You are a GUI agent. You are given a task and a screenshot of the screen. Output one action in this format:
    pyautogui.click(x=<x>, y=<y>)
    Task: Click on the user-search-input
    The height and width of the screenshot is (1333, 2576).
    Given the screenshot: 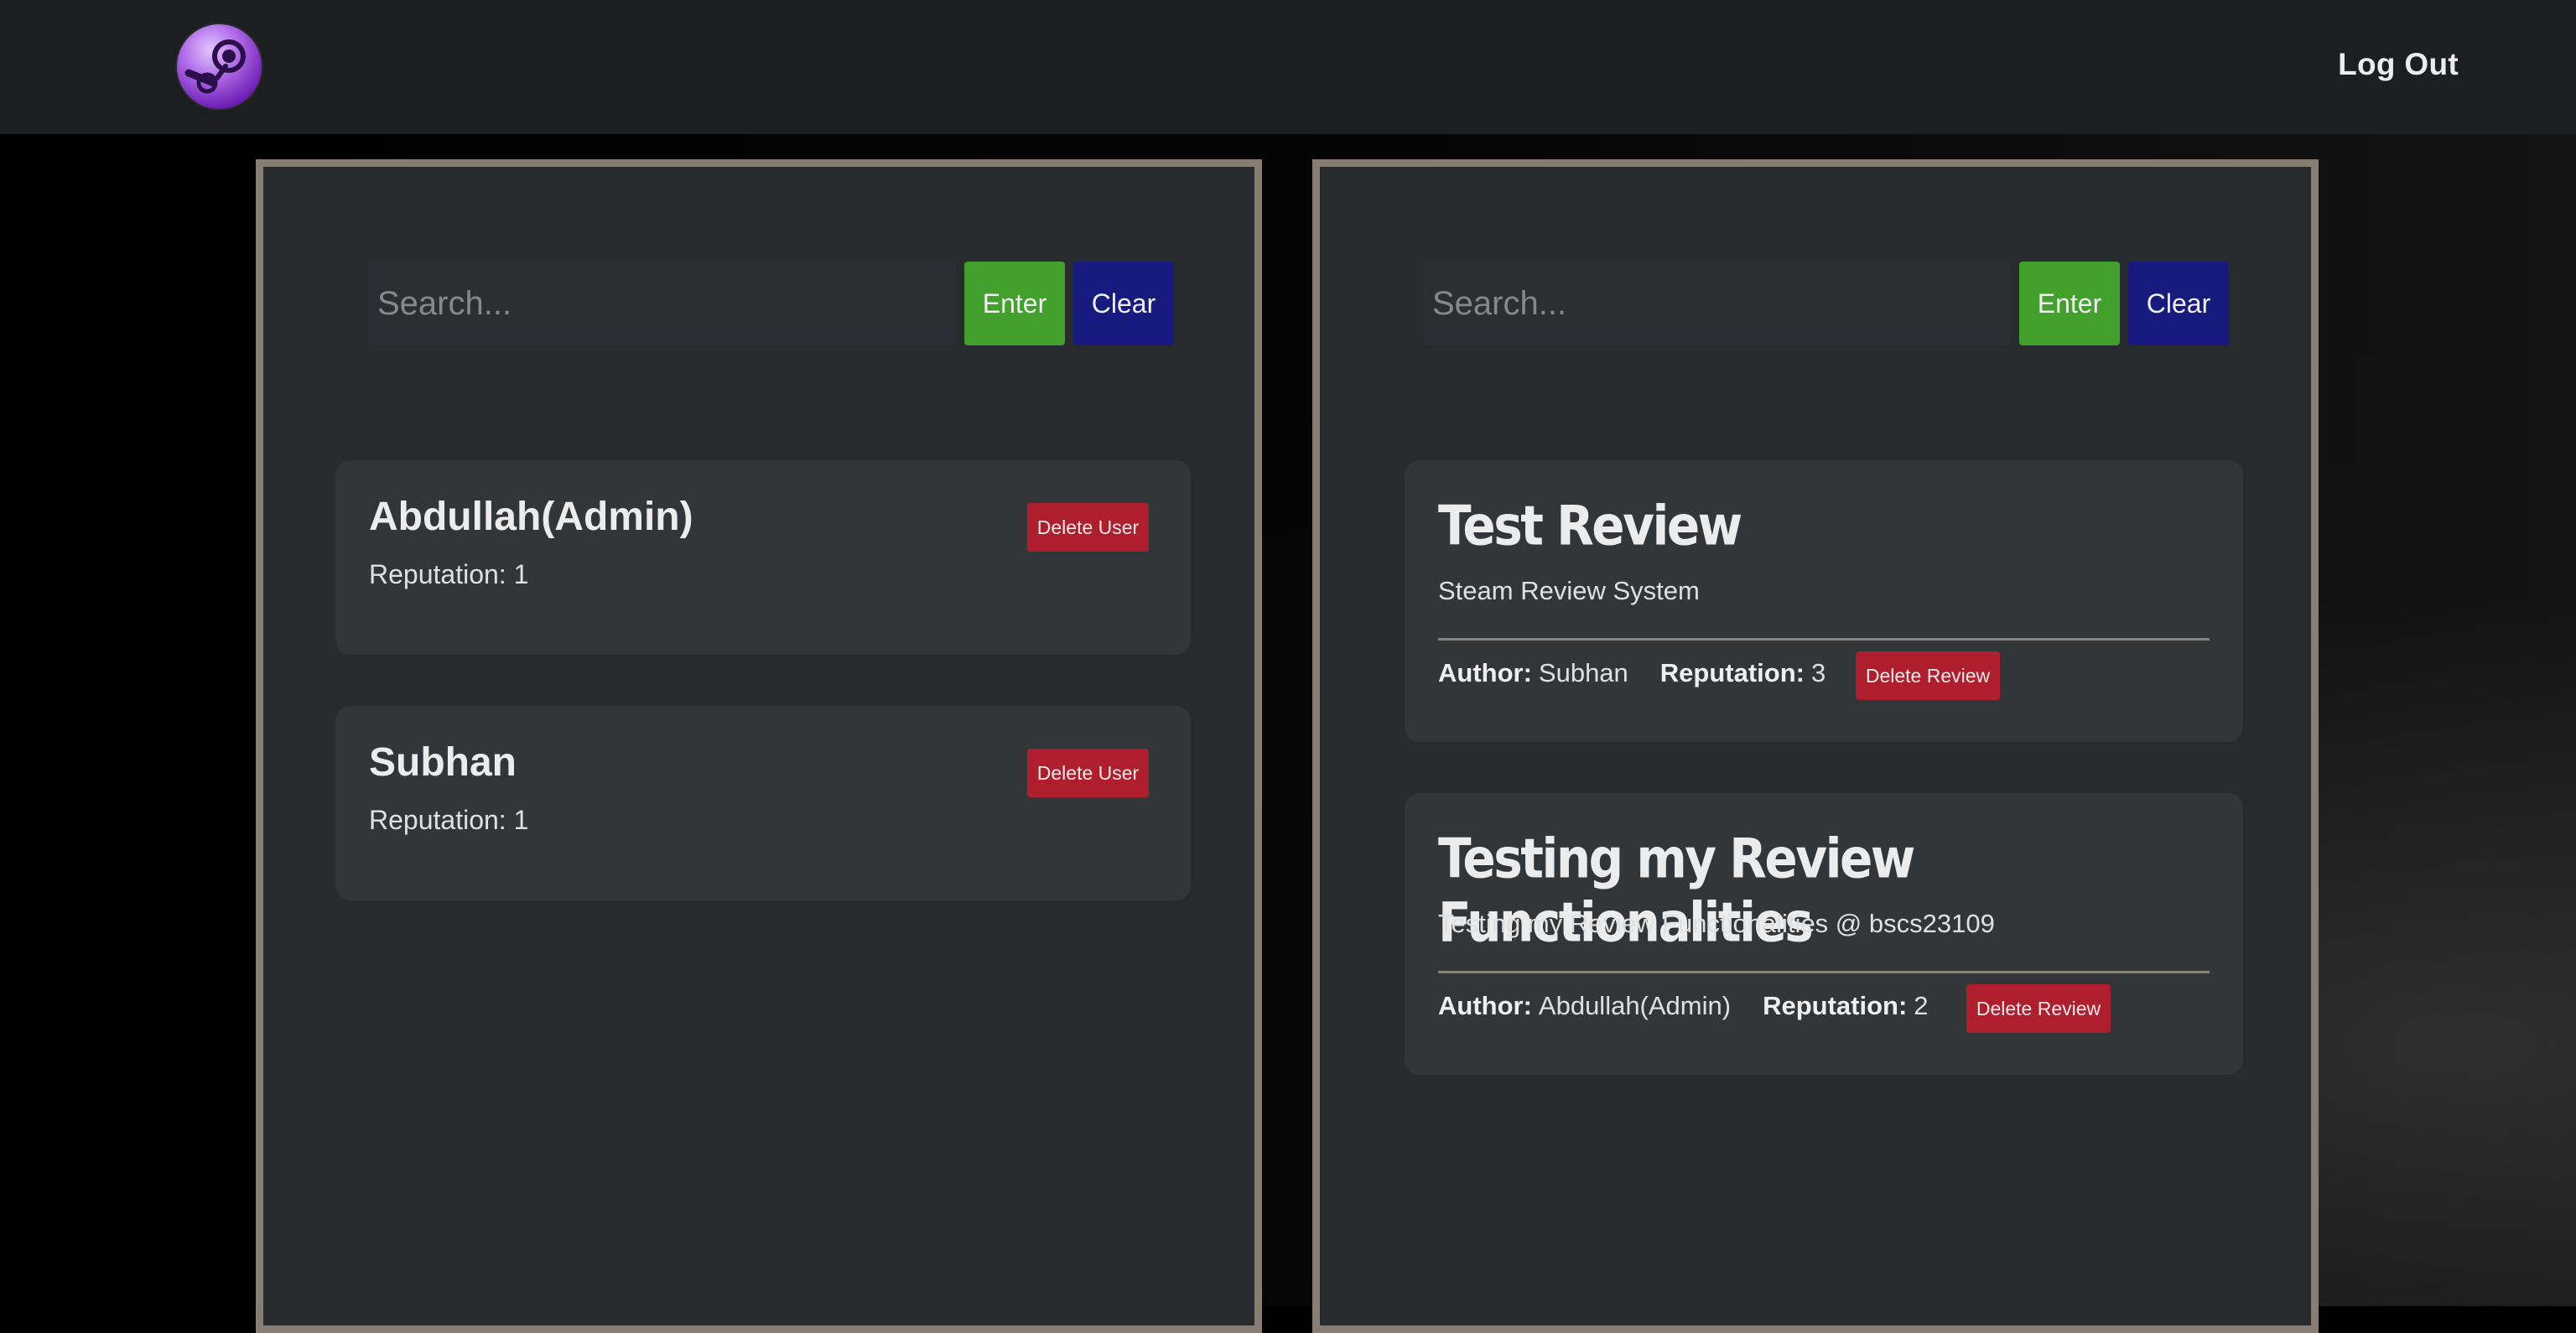 What is the action you would take?
    pyautogui.click(x=662, y=304)
    